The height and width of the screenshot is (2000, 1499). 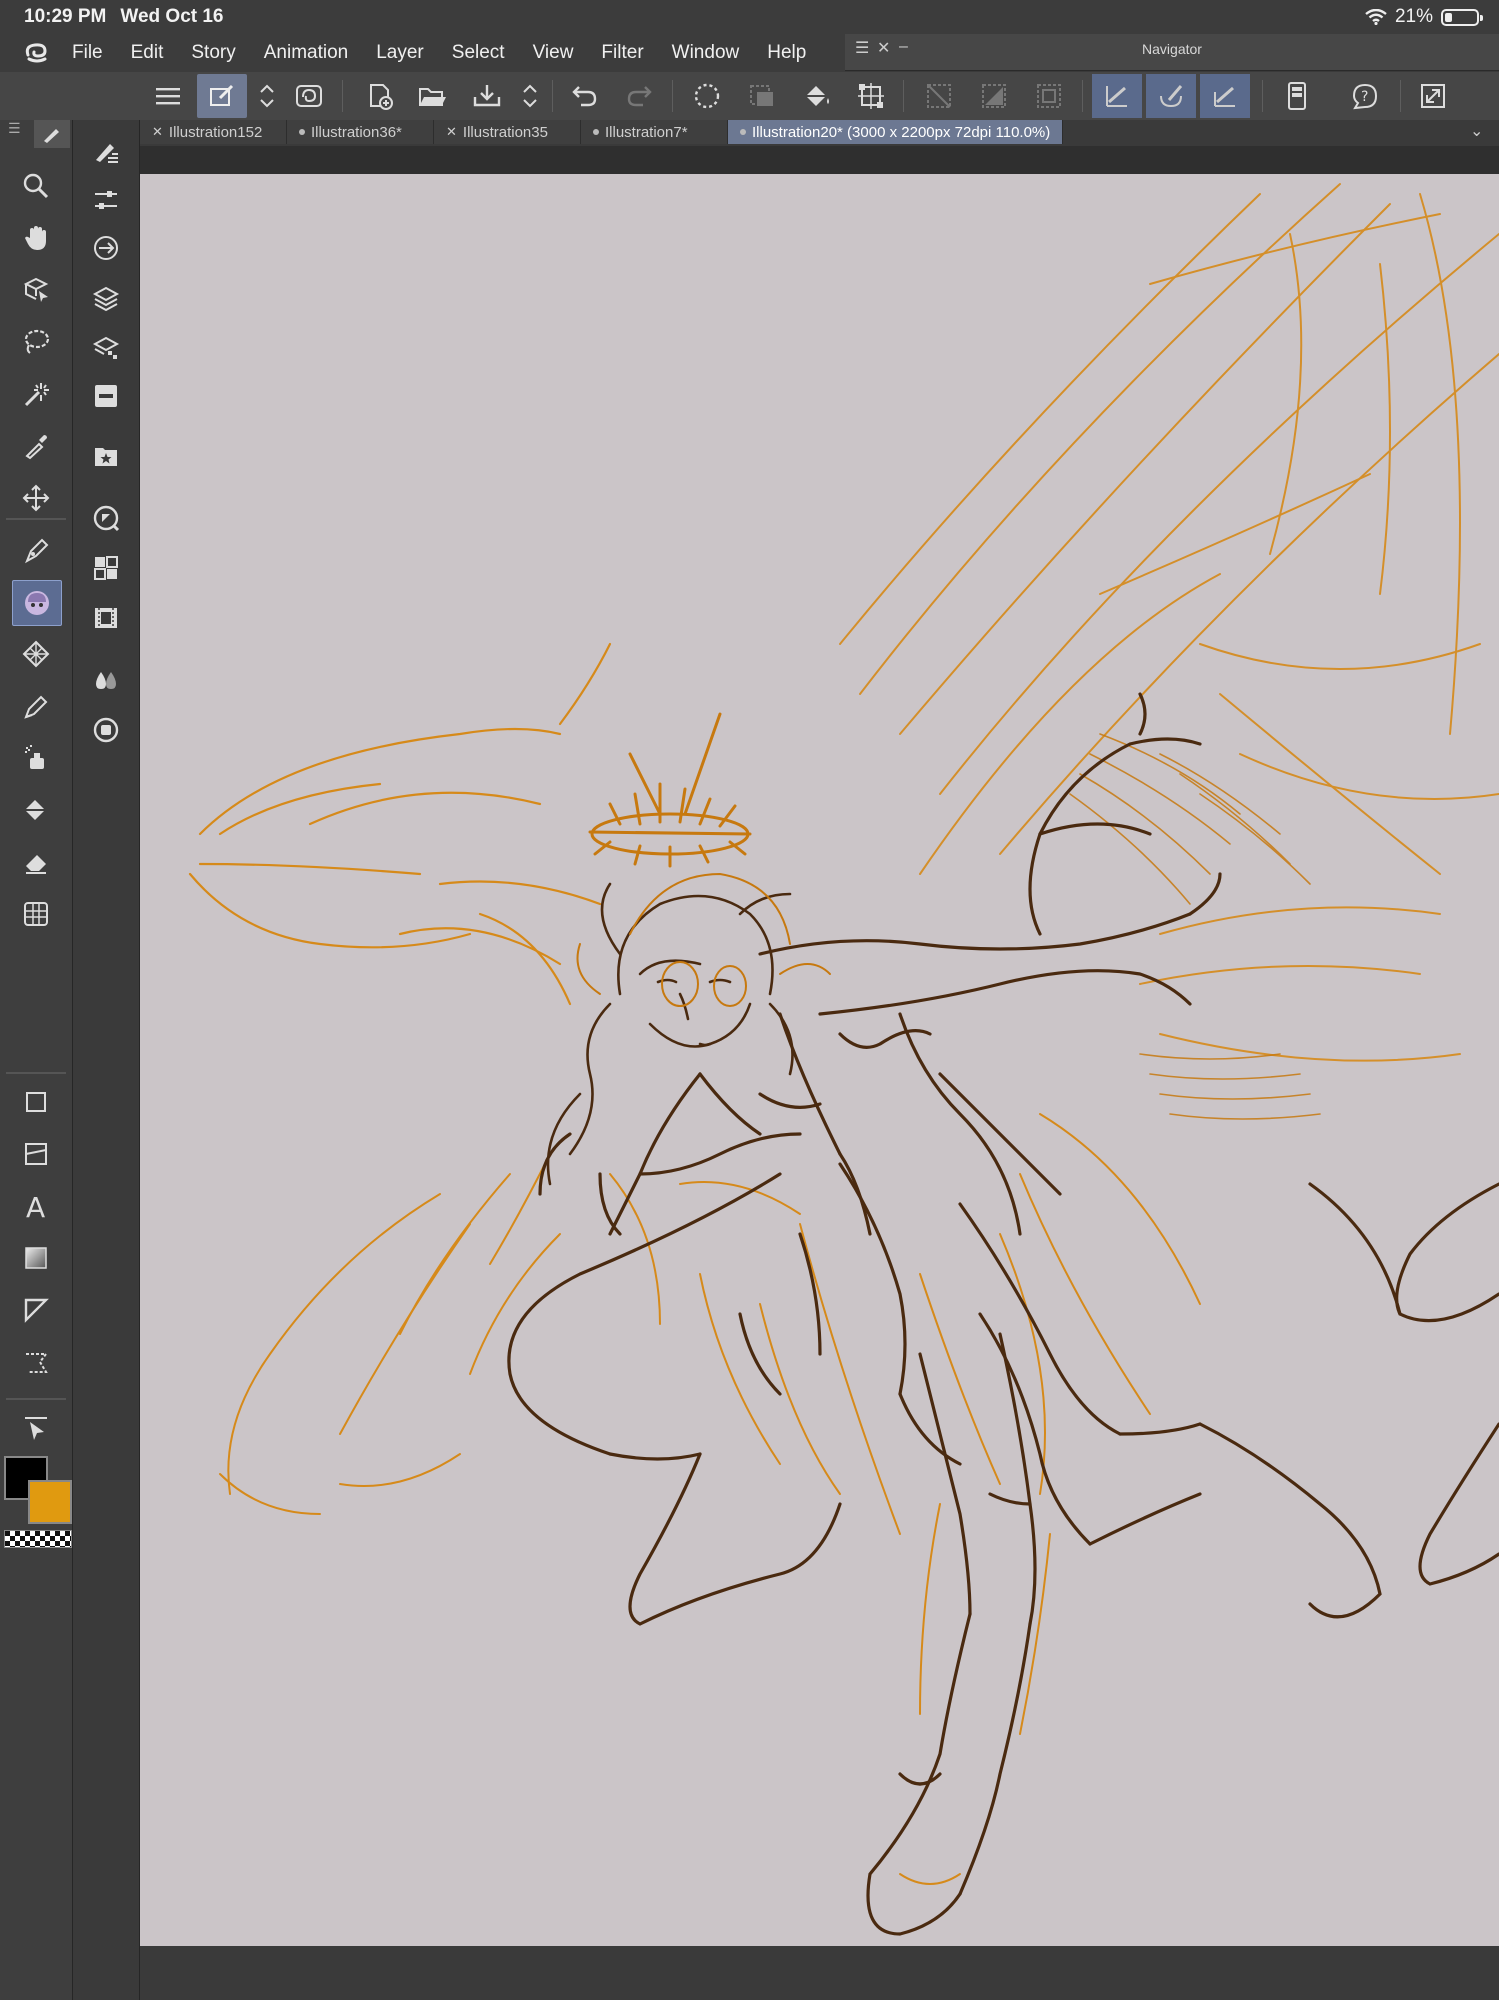 What do you see at coordinates (553, 53) in the screenshot?
I see `menu-view: View` at bounding box center [553, 53].